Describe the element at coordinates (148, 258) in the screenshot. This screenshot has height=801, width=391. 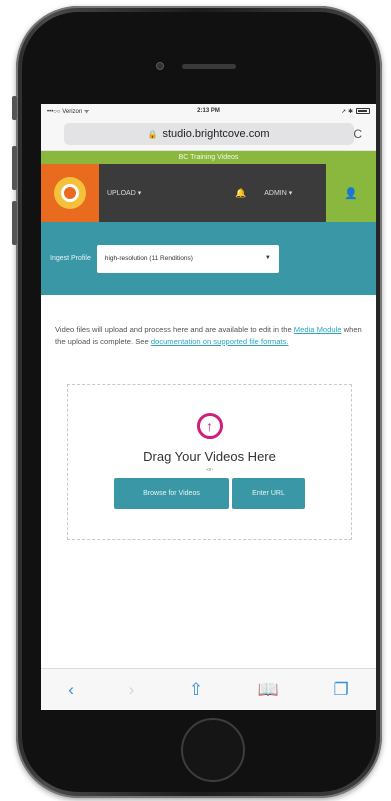
I see `ingest-profile-value: high-resolution (11 Renditions)` at that location.